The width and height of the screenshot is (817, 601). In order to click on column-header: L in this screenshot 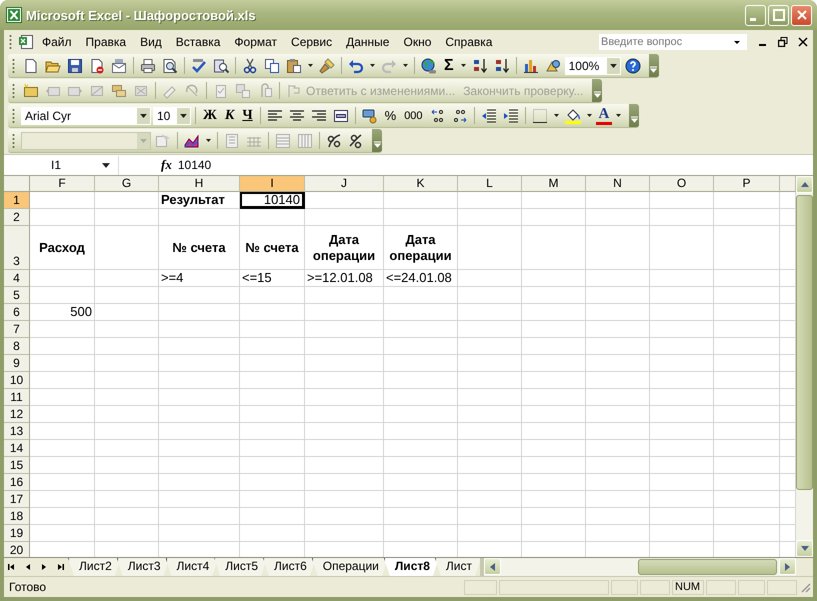, I will do `click(490, 184)`.